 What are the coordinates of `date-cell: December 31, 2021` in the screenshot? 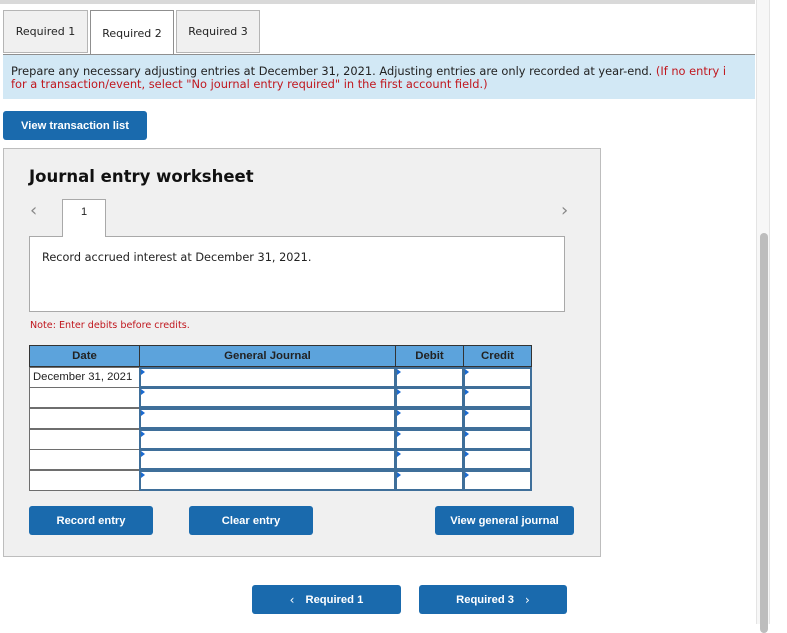 It's located at (84, 377).